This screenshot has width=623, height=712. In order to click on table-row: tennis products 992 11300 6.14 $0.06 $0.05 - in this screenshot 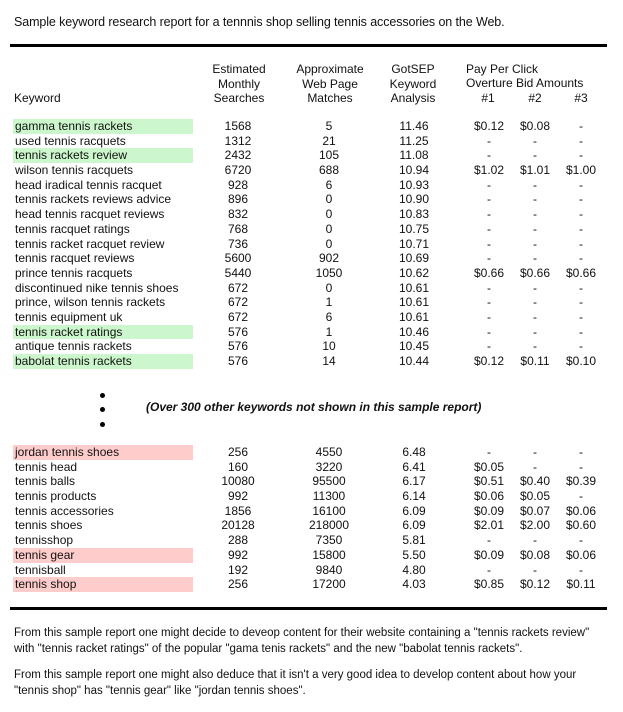, I will do `click(311, 496)`.